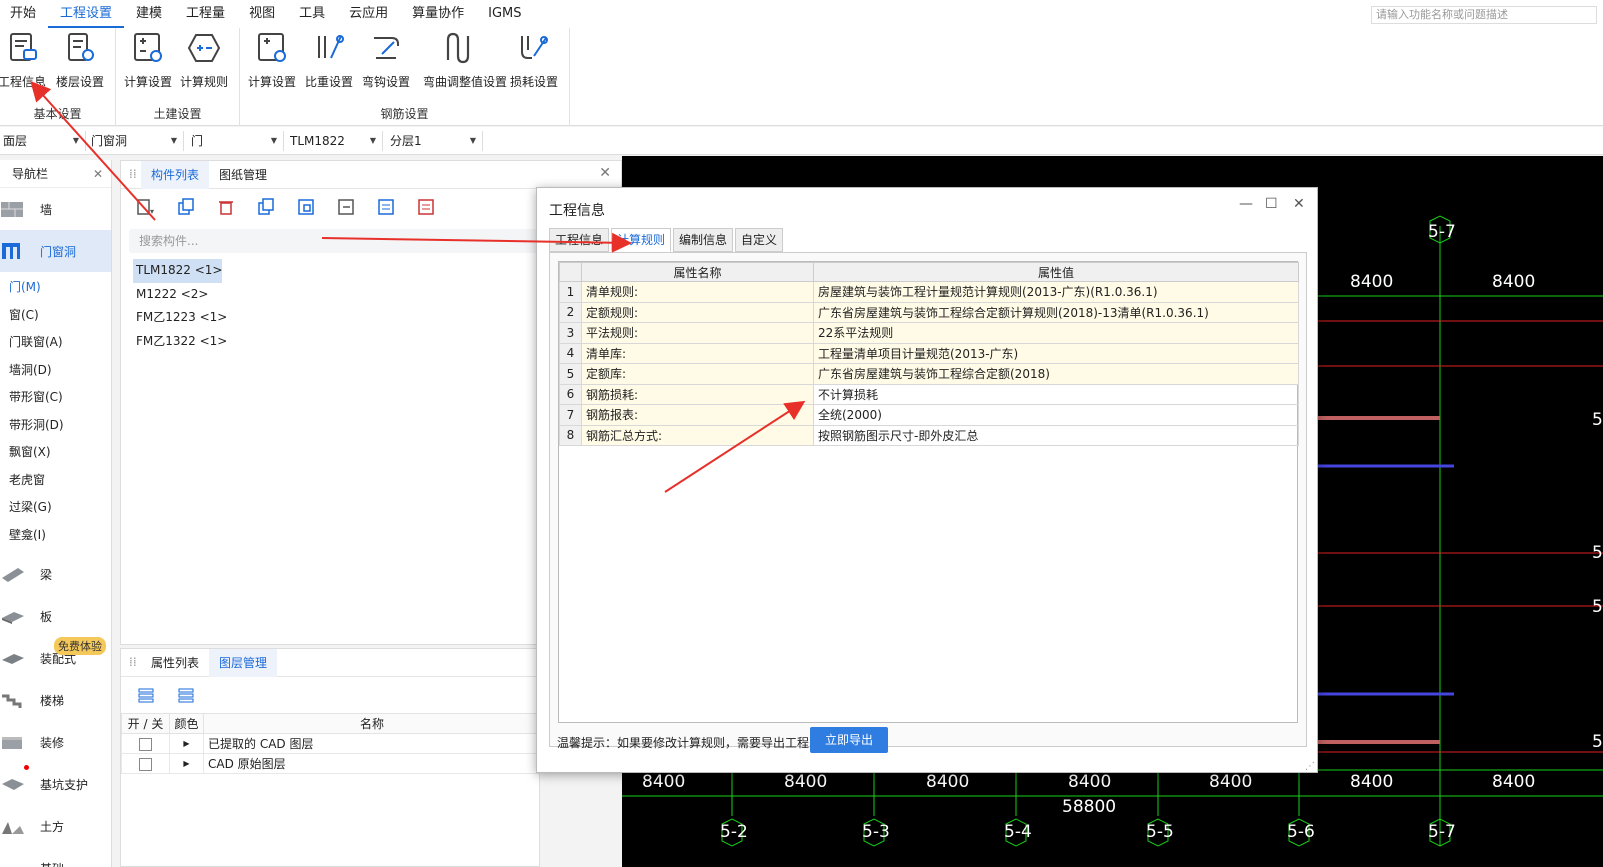  What do you see at coordinates (175, 663) in the screenshot?
I see `tab-property-list: 属性列表` at bounding box center [175, 663].